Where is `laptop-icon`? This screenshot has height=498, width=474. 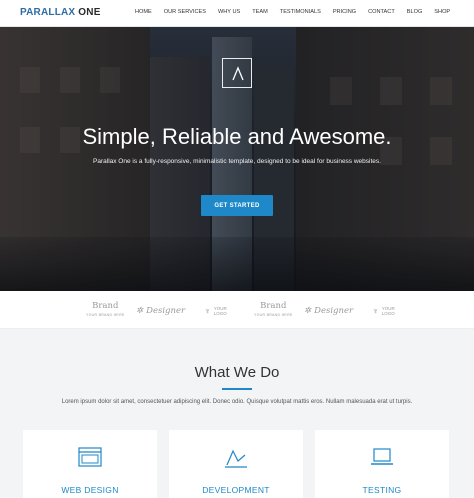
laptop-icon is located at coordinates (382, 459).